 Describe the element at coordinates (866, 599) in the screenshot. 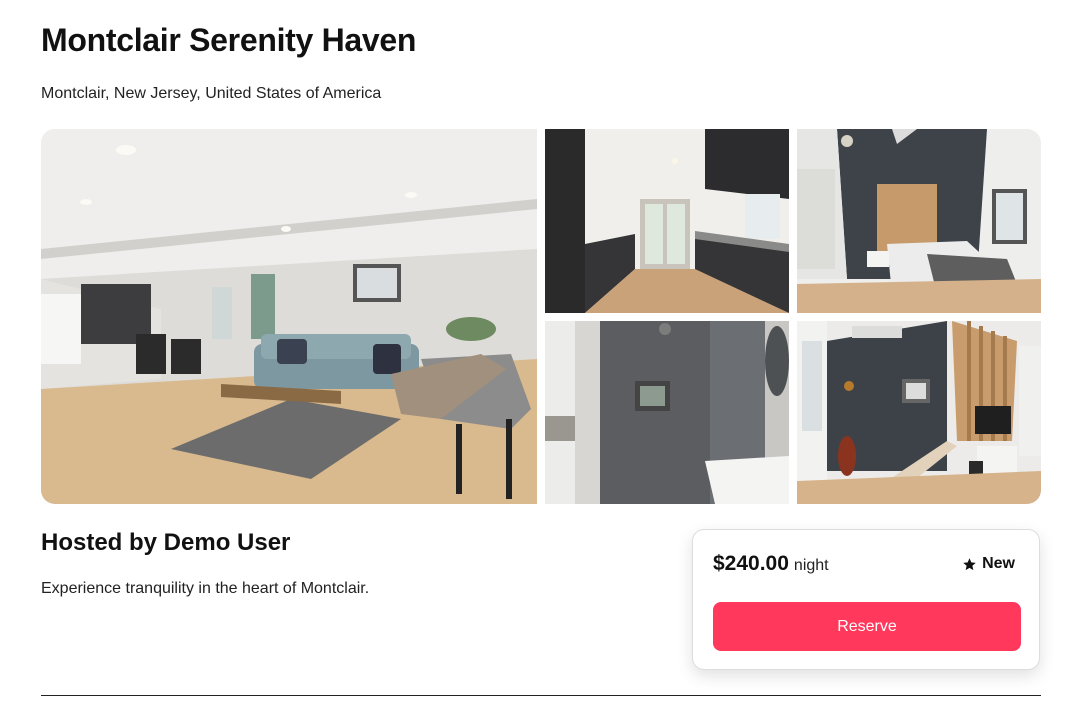

I see `booking-card: $240.00 night New Reserve` at that location.